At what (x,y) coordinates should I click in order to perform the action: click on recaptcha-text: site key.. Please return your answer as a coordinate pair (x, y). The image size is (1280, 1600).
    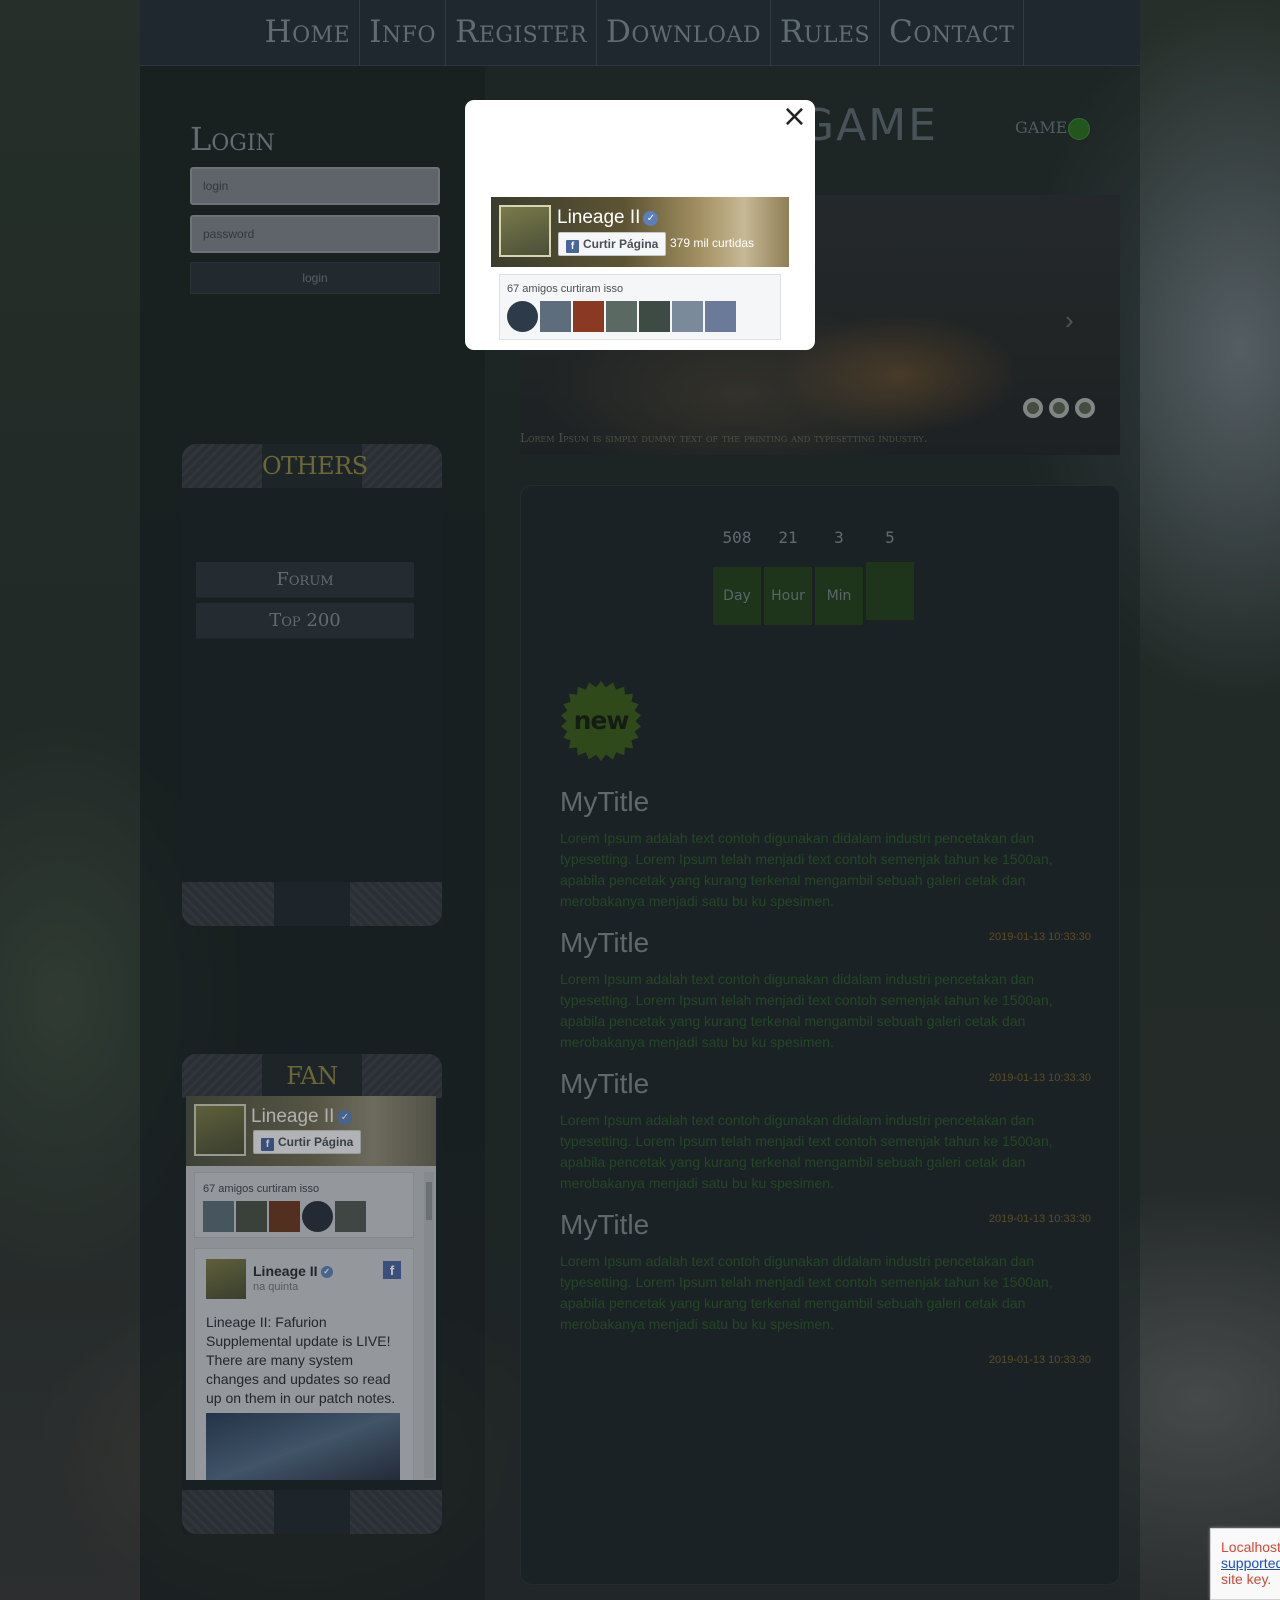
    Looking at the image, I should click on (1246, 1579).